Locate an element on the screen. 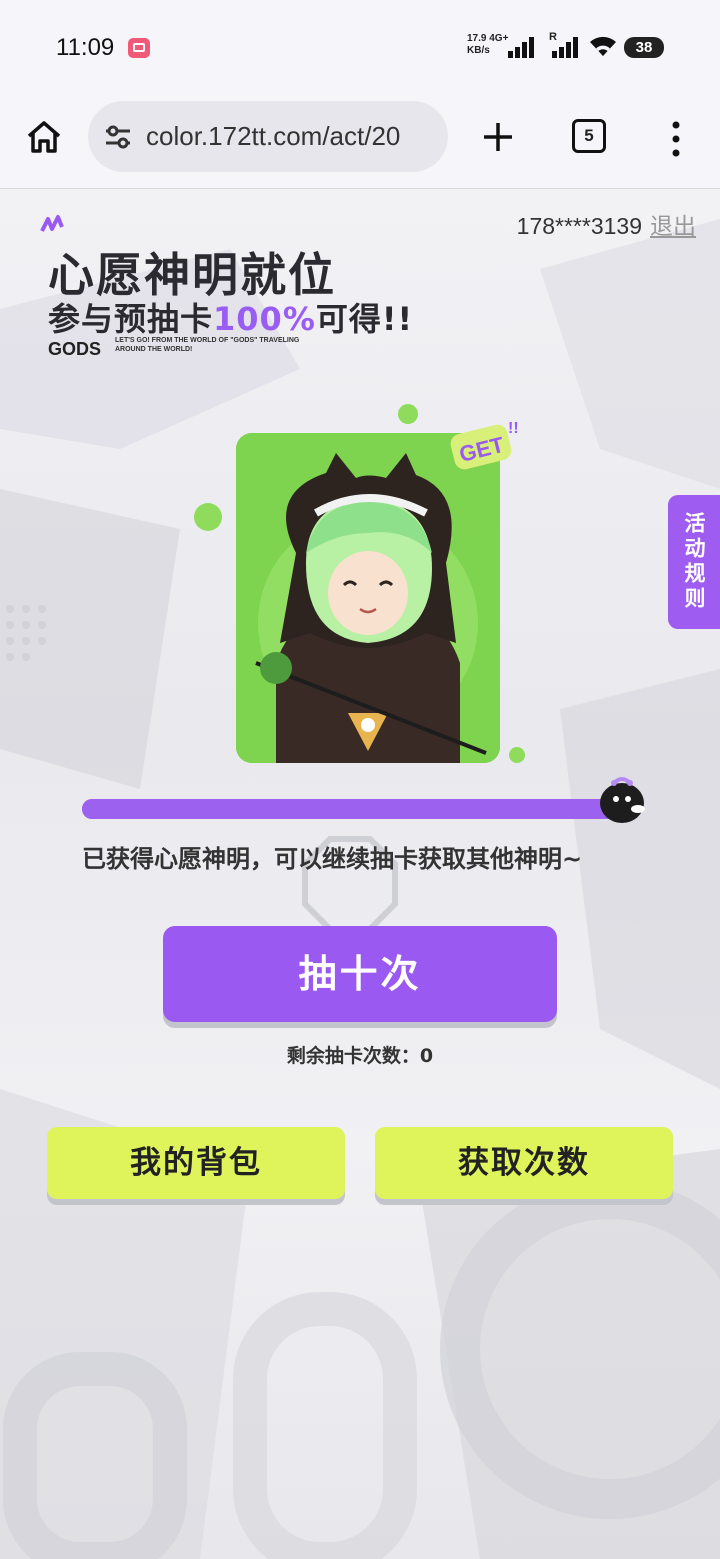 Image resolution: width=720 pixels, height=1559 pixels. progress-bar is located at coordinates (352, 809).